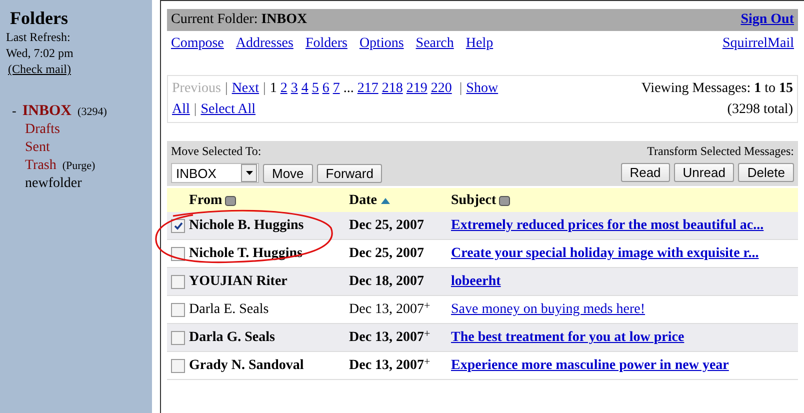 The image size is (804, 413). I want to click on move-label: Move Selected To:, so click(216, 151).